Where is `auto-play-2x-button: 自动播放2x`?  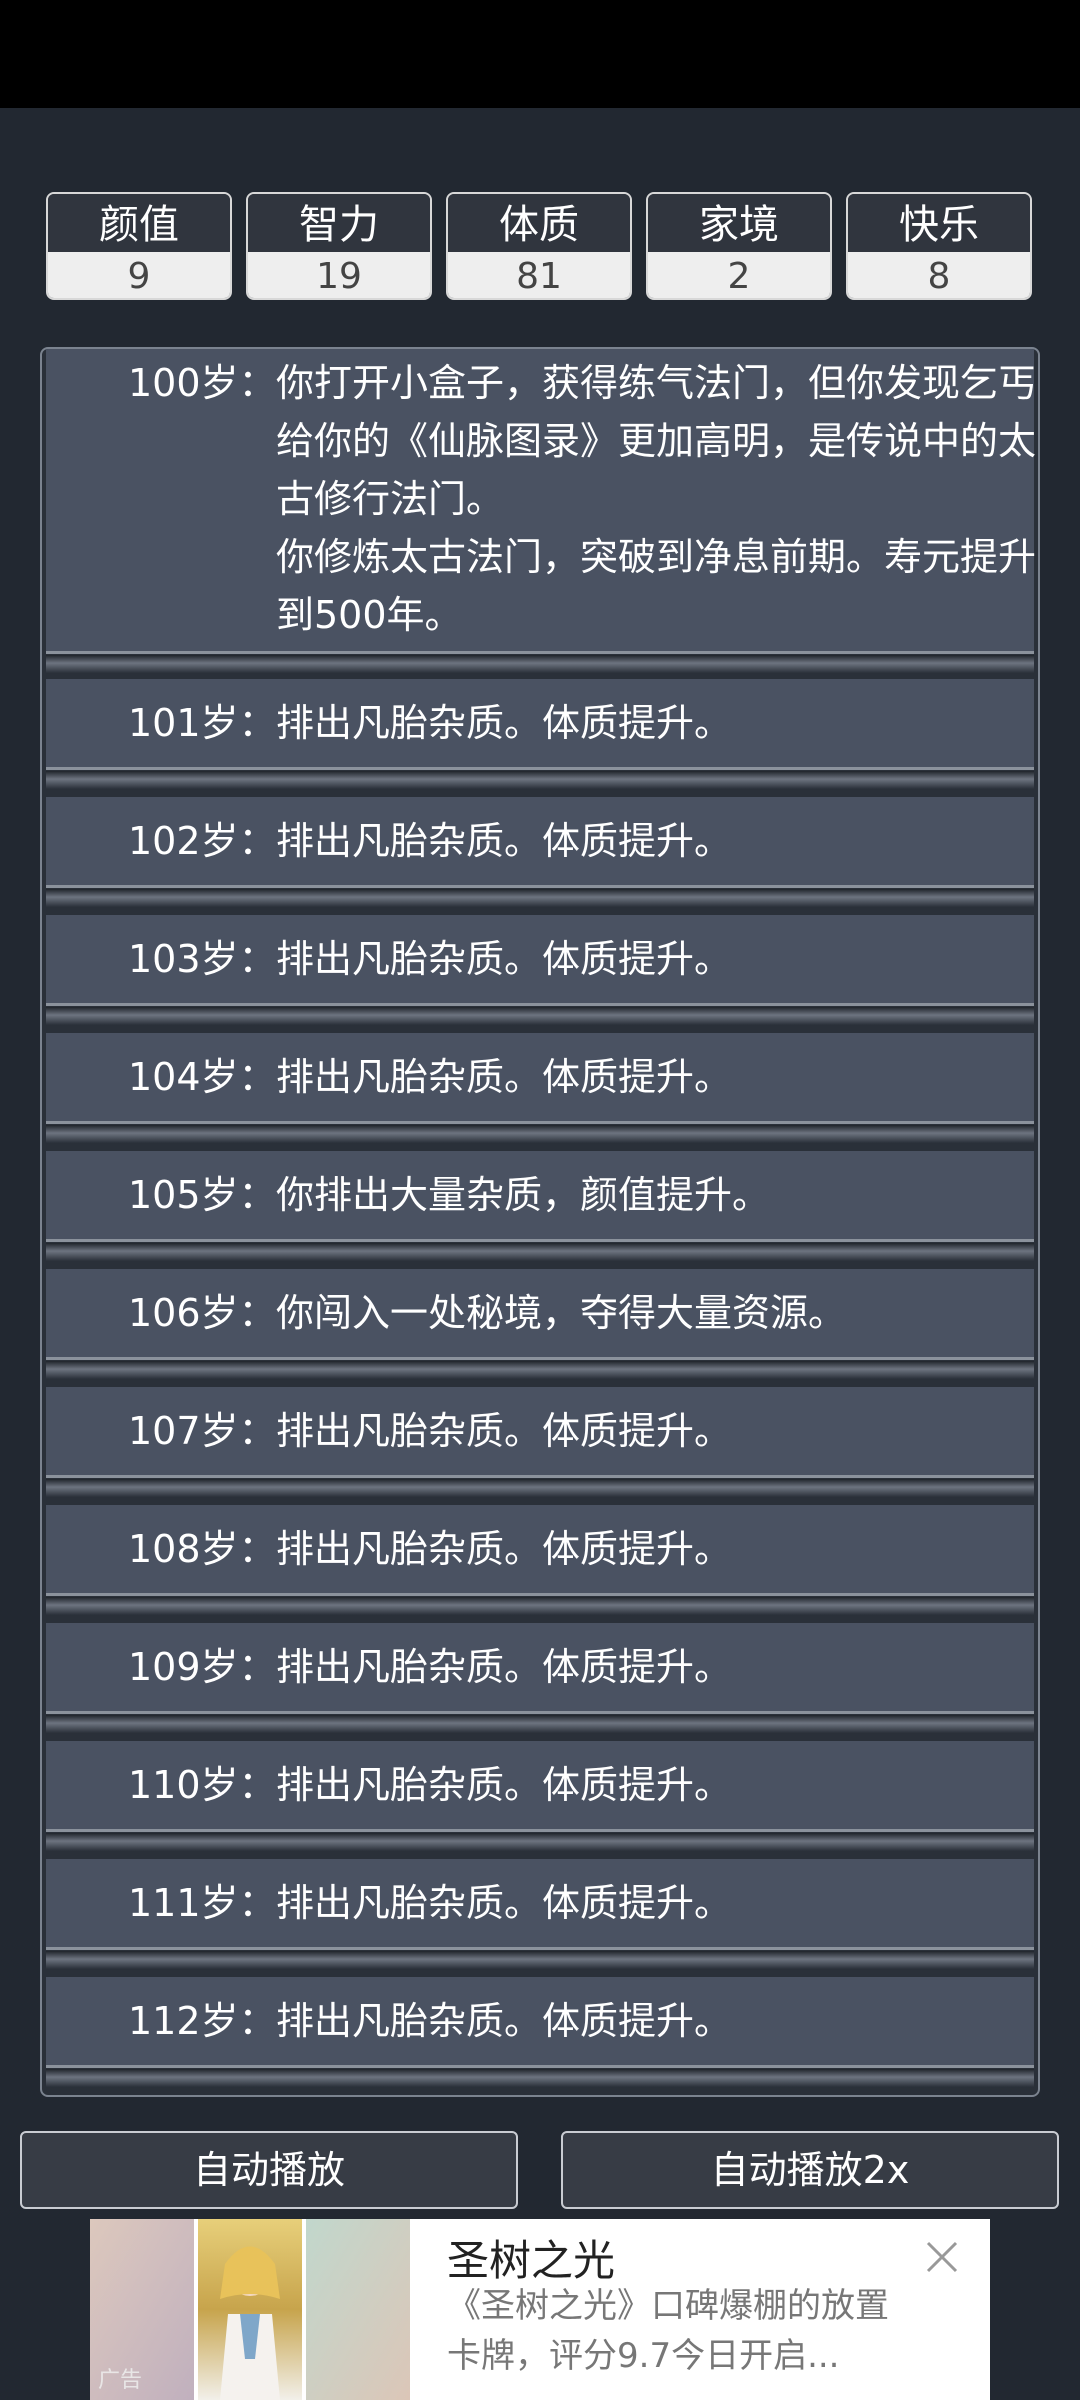 auto-play-2x-button: 自动播放2x is located at coordinates (810, 2170).